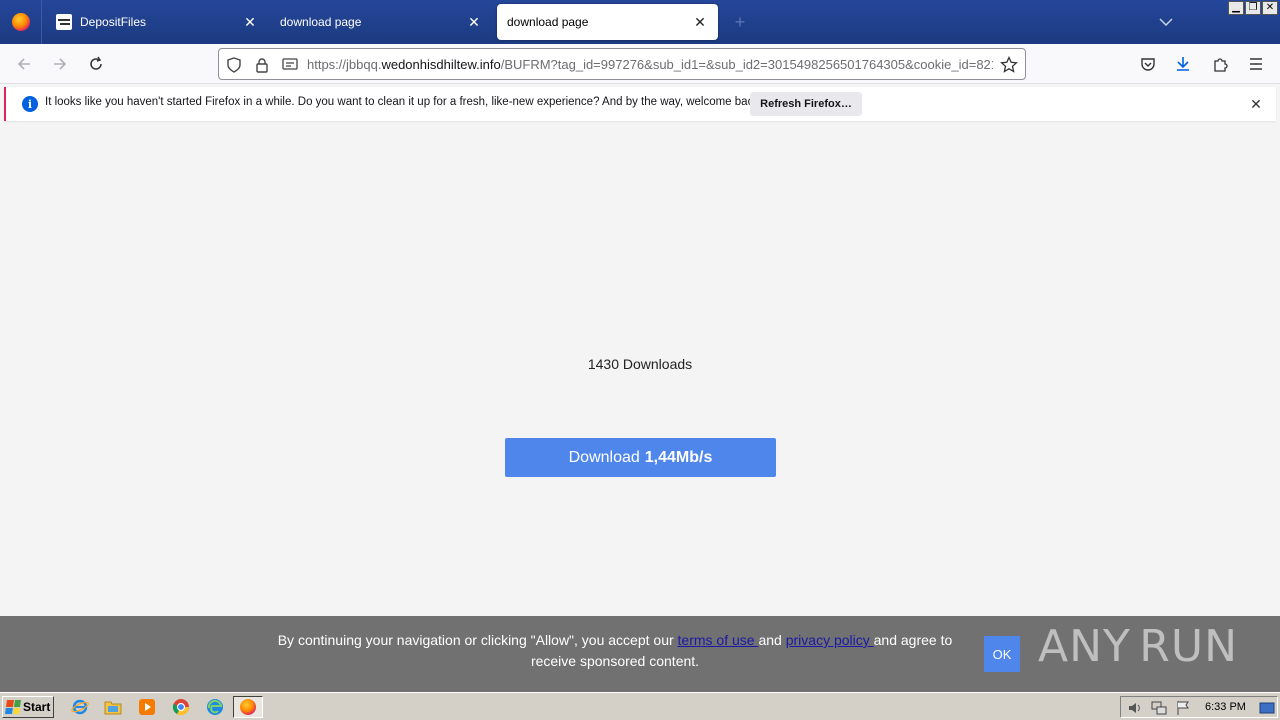 This screenshot has height=720, width=1280. Describe the element at coordinates (604, 457) in the screenshot. I see `download-label: Download` at that location.